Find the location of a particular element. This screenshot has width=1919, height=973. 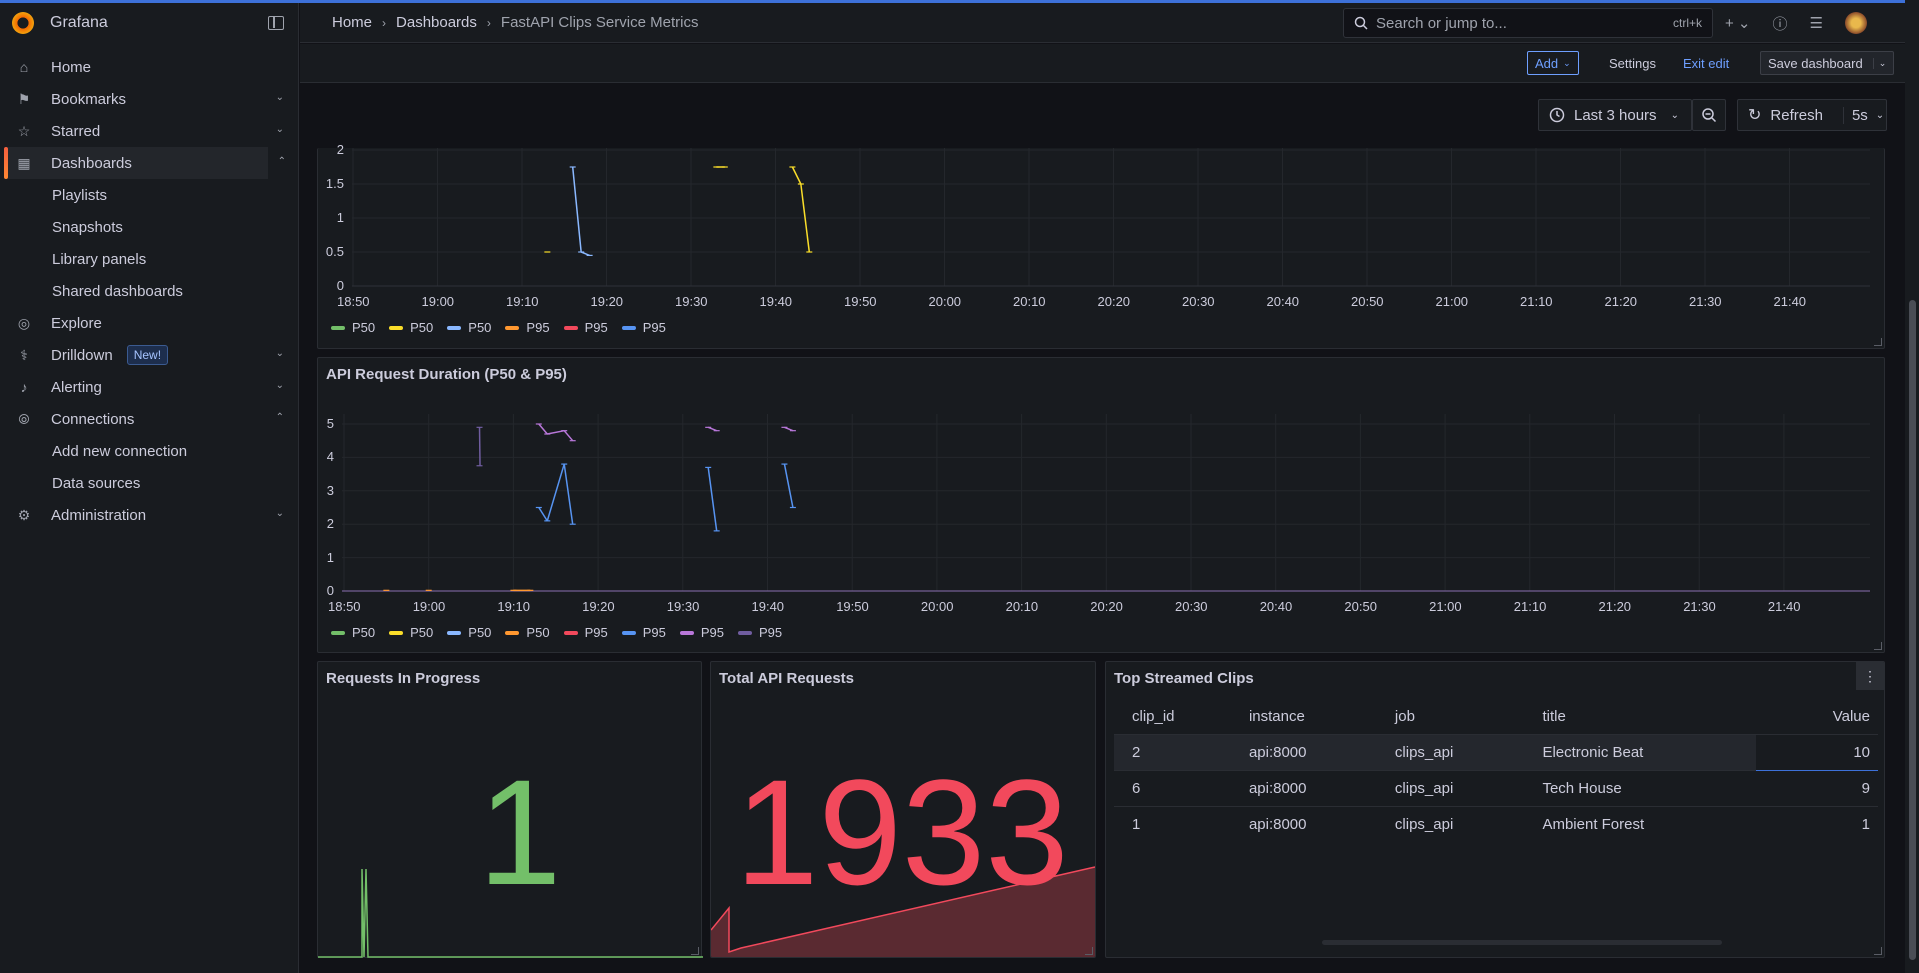

refresh-interval: 5s is located at coordinates (1855, 115).